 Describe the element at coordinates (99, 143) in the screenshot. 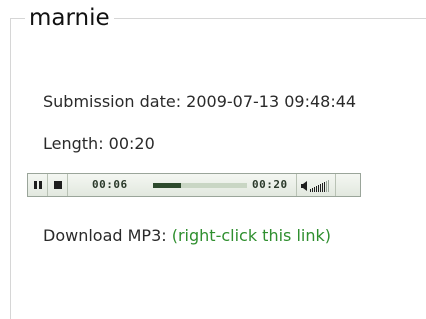

I see `length-info: Length: 00:20` at that location.